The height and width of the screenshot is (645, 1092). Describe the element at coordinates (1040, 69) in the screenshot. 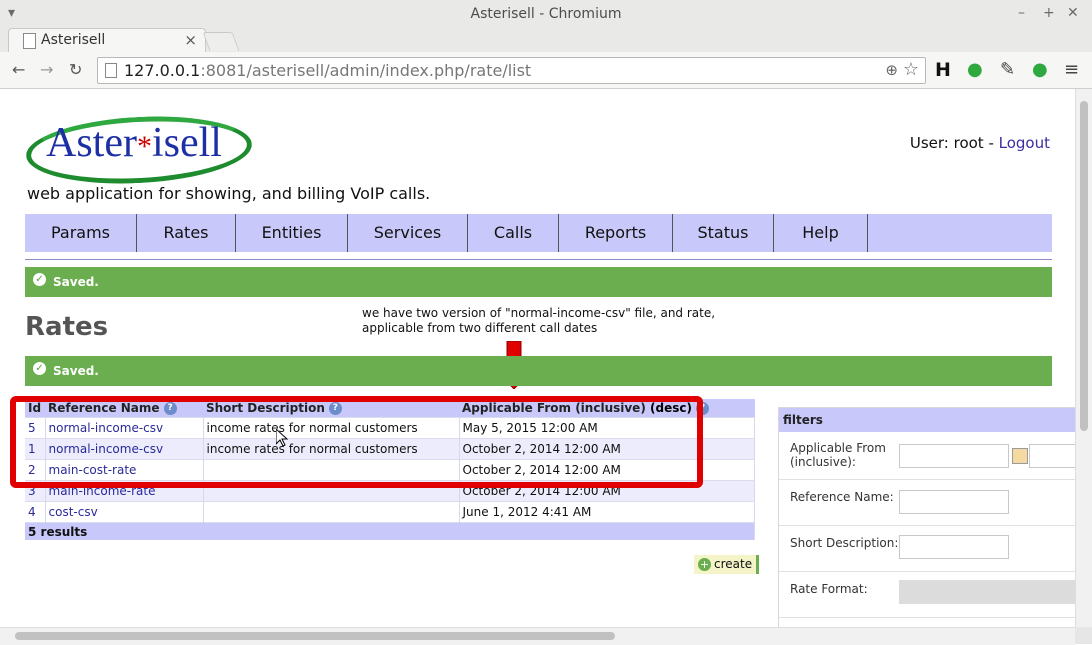

I see `chat-extension-icon: ●` at that location.